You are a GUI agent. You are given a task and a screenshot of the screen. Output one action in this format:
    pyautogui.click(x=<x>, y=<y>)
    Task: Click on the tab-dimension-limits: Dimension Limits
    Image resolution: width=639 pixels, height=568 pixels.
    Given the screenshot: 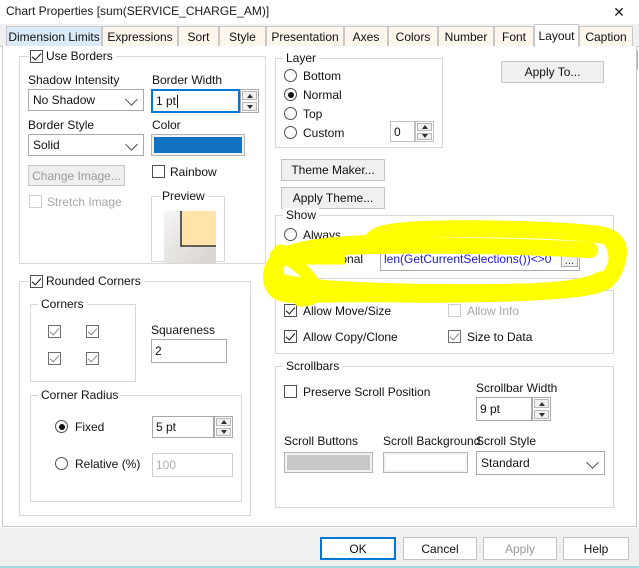 What is the action you would take?
    pyautogui.click(x=54, y=36)
    